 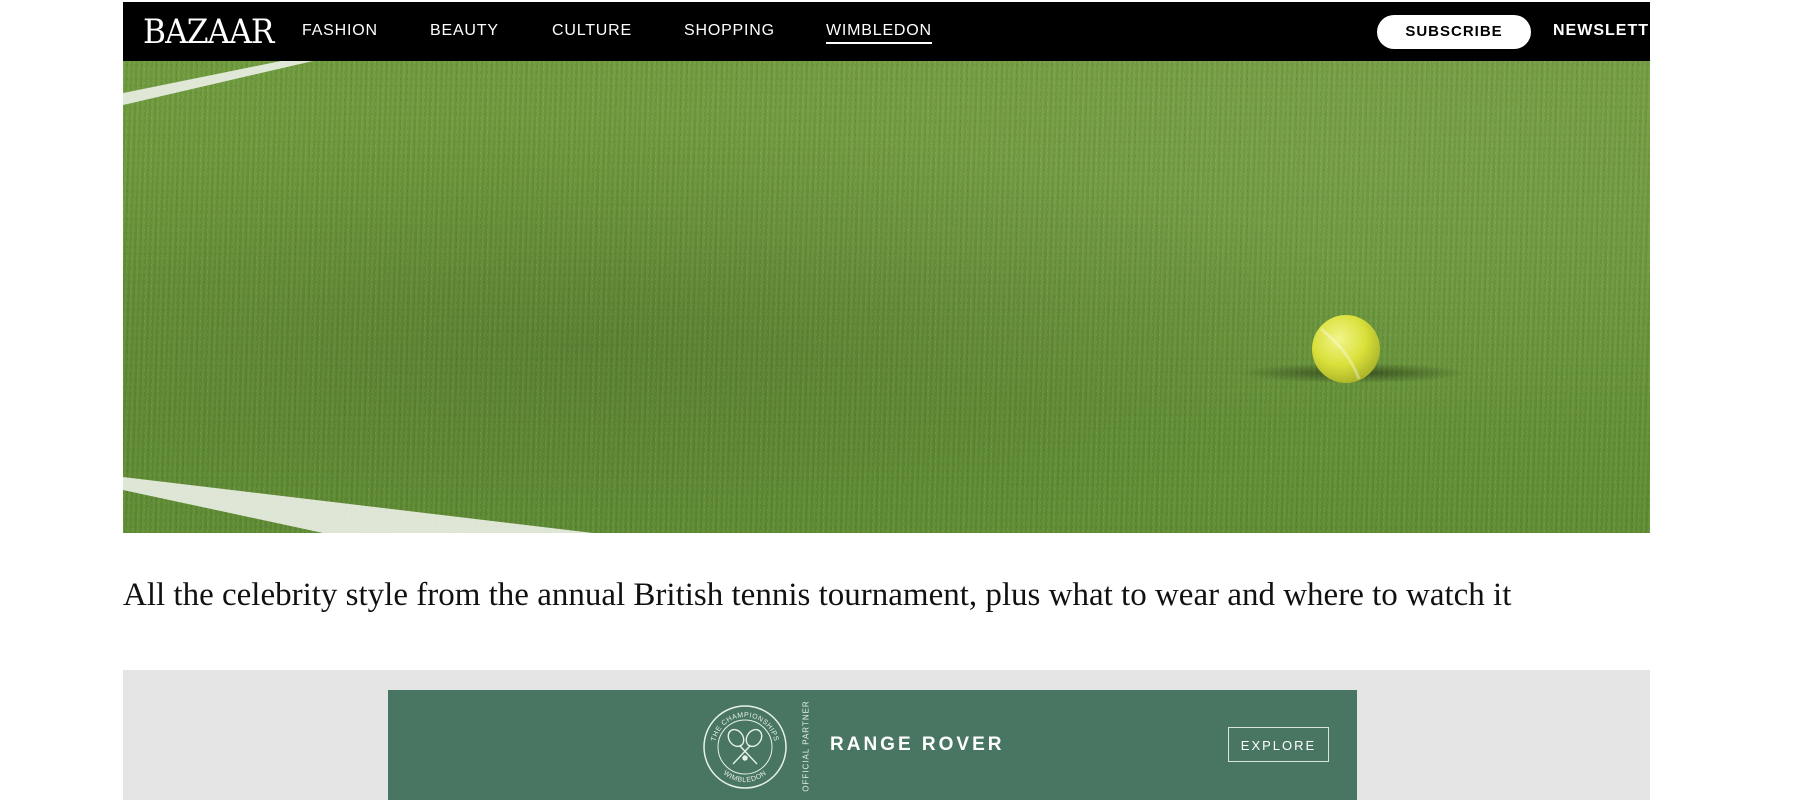 What do you see at coordinates (729, 31) in the screenshot?
I see `nav-shopping: SHOPPING` at bounding box center [729, 31].